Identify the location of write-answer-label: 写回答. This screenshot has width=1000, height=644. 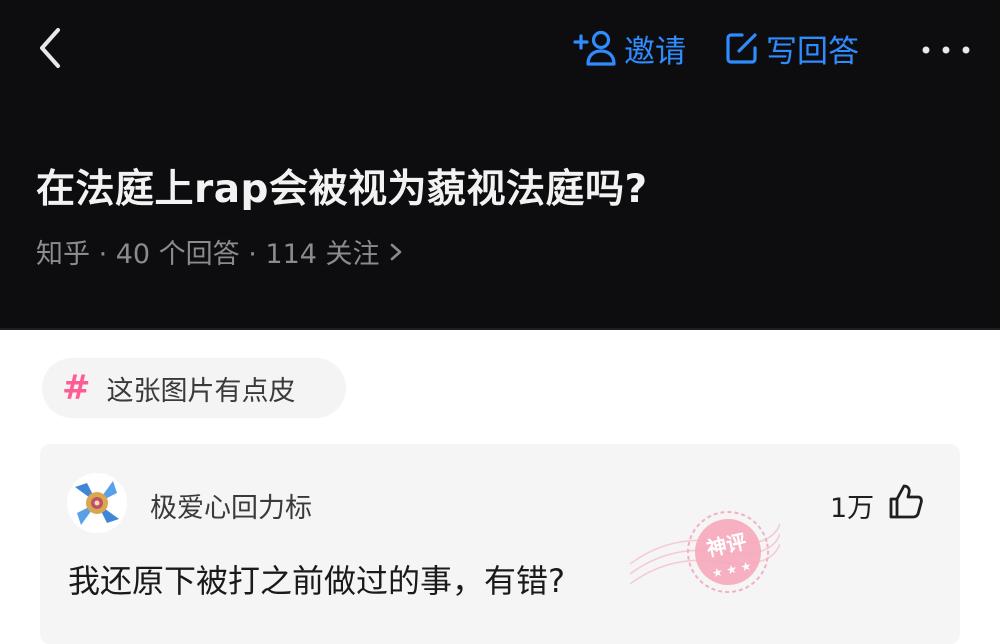
(812, 51).